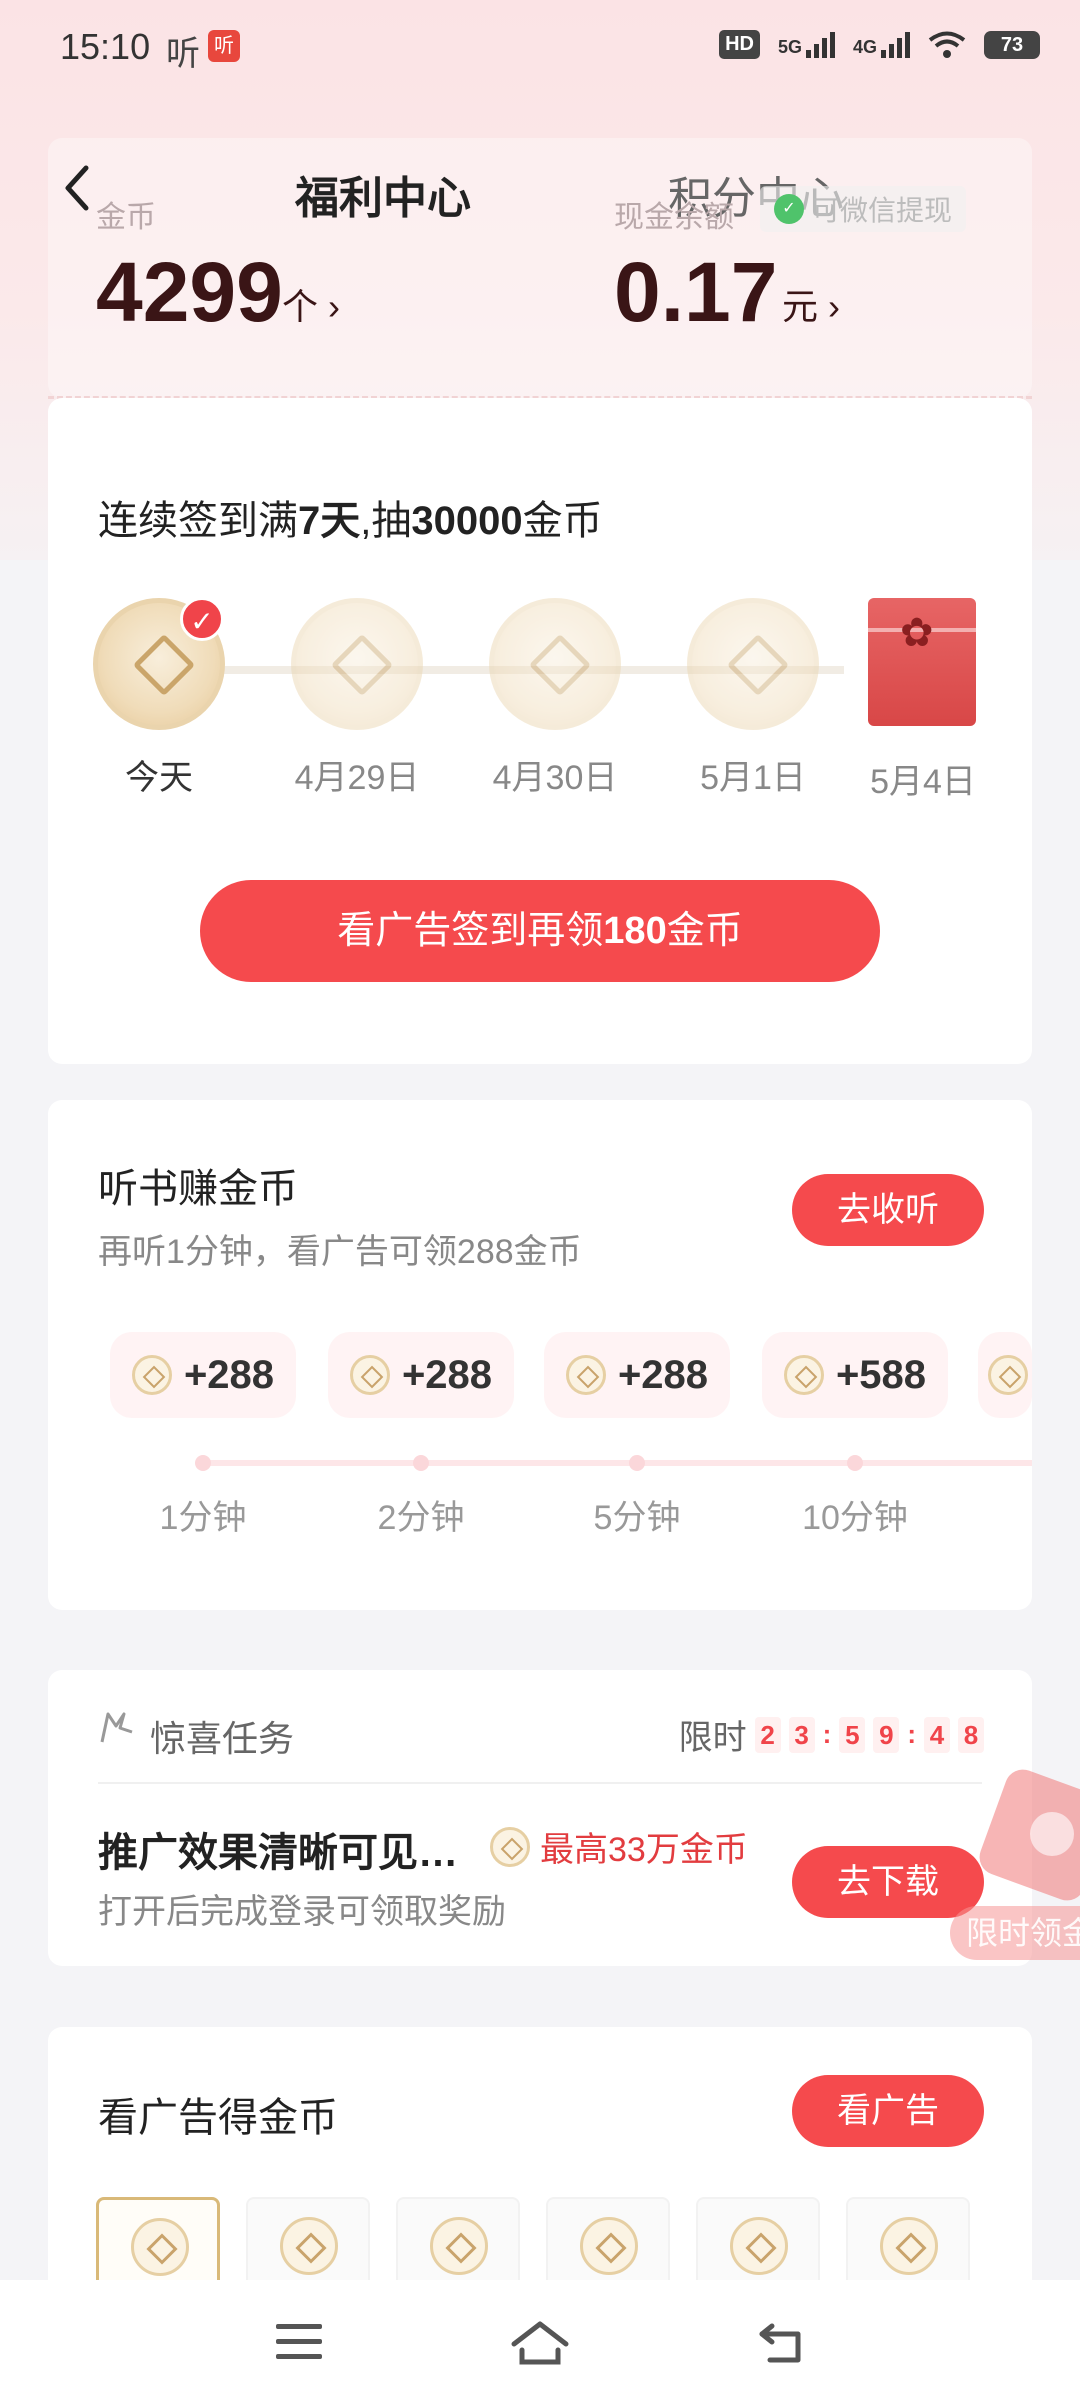 The image size is (1080, 2404). What do you see at coordinates (540, 1783) in the screenshot?
I see `divider` at bounding box center [540, 1783].